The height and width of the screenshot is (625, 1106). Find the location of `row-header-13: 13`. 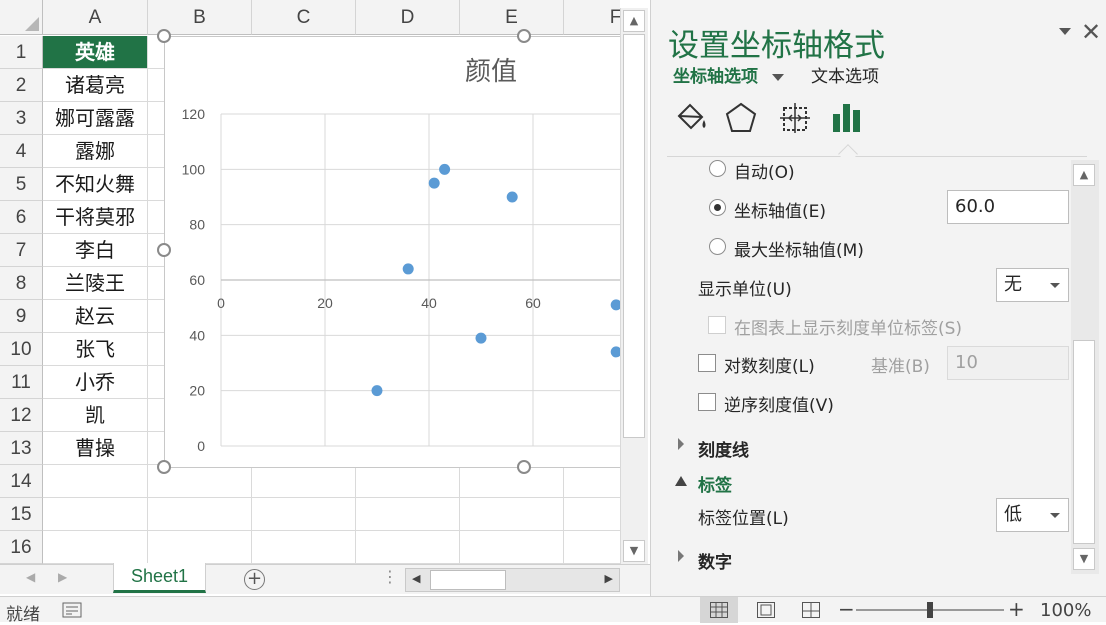

row-header-13: 13 is located at coordinates (21, 448).